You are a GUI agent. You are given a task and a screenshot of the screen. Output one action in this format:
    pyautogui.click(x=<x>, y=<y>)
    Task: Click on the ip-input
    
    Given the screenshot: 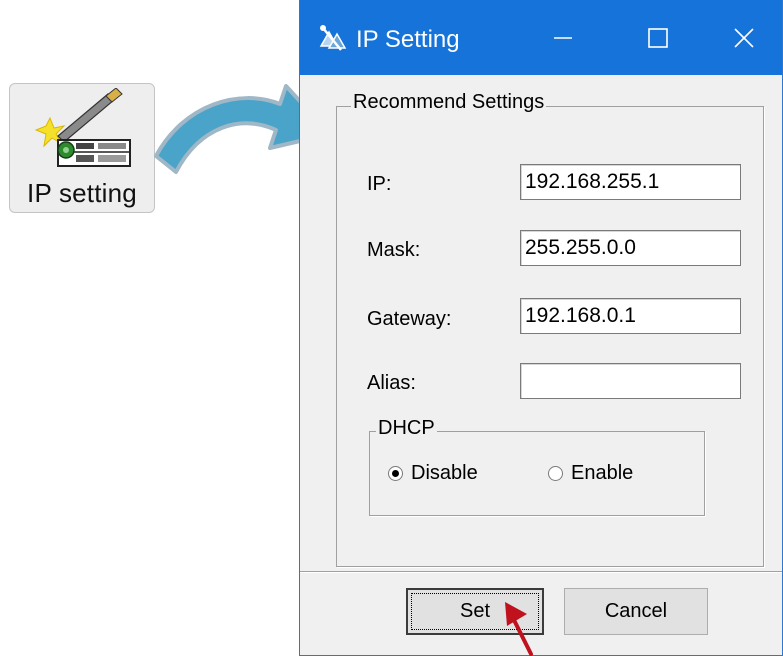 What is the action you would take?
    pyautogui.click(x=630, y=182)
    